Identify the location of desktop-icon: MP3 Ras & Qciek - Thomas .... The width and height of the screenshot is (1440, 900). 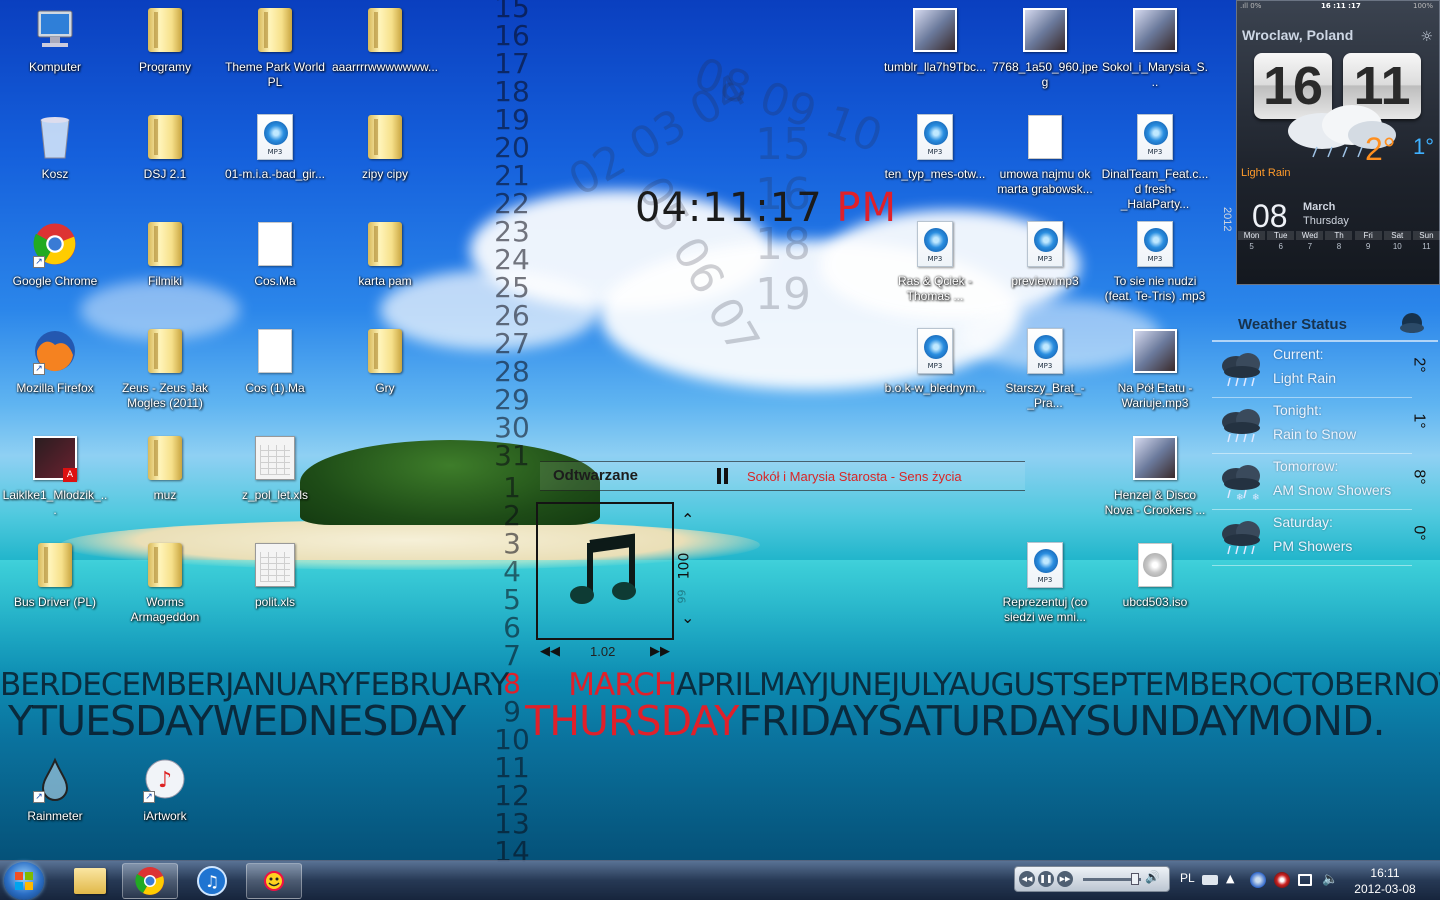
(935, 262).